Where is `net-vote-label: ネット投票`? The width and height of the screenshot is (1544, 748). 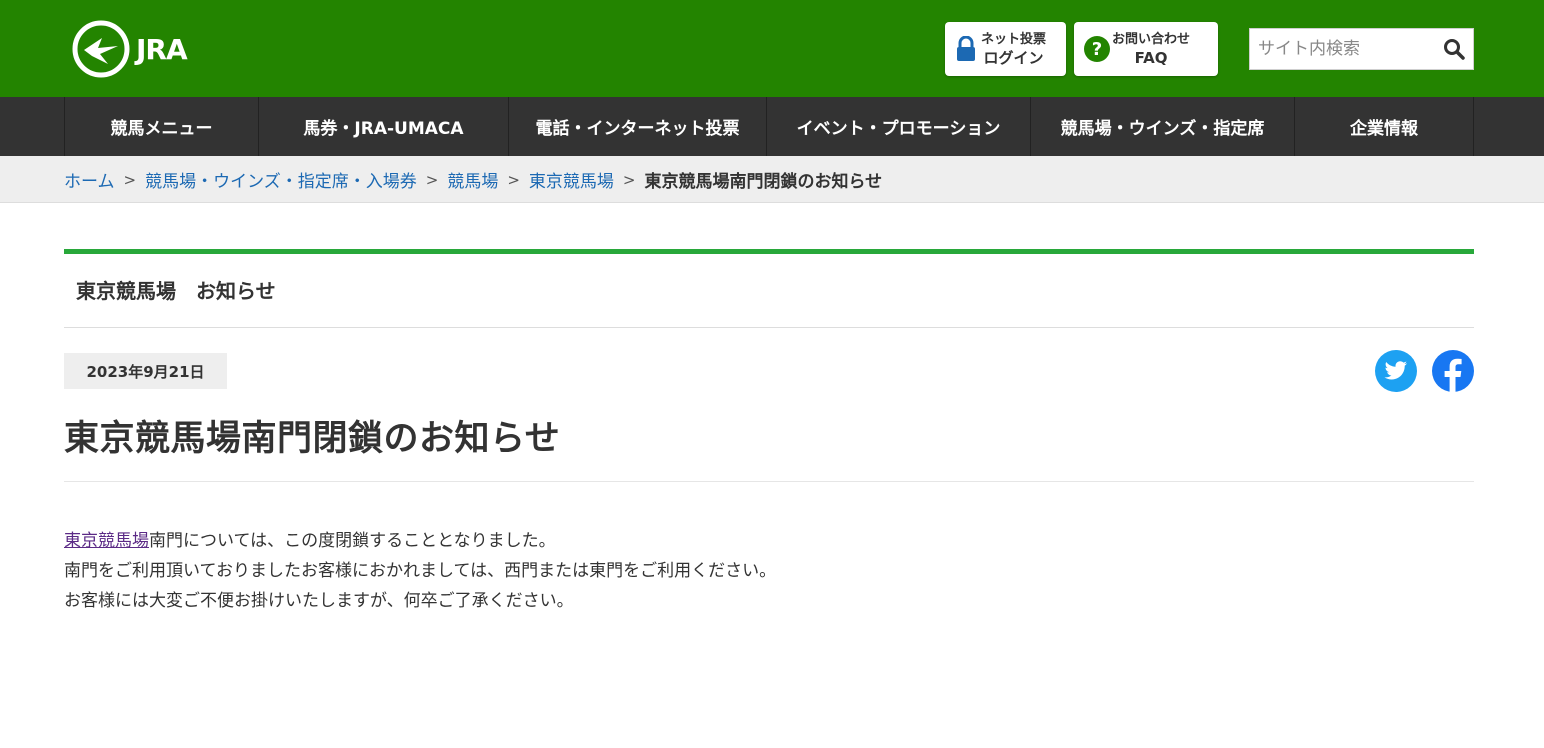
net-vote-label: ネット投票 is located at coordinates (1014, 39).